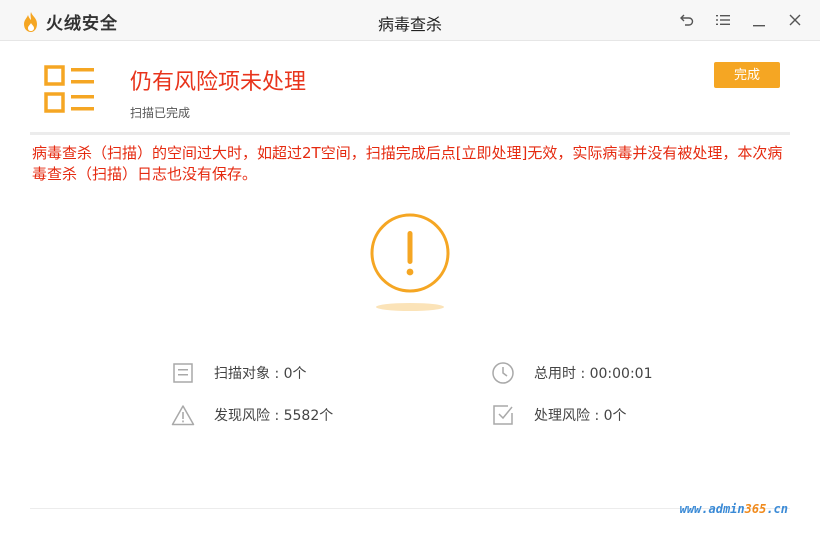  I want to click on done-button: 完成, so click(747, 75).